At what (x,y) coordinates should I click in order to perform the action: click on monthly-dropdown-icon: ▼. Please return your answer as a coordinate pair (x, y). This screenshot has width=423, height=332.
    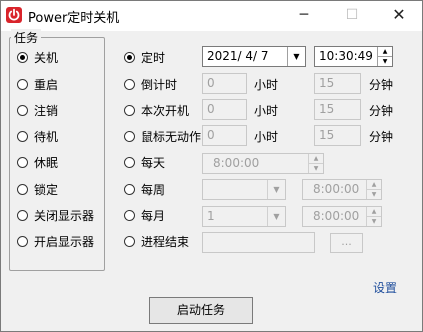
    Looking at the image, I should click on (276, 216).